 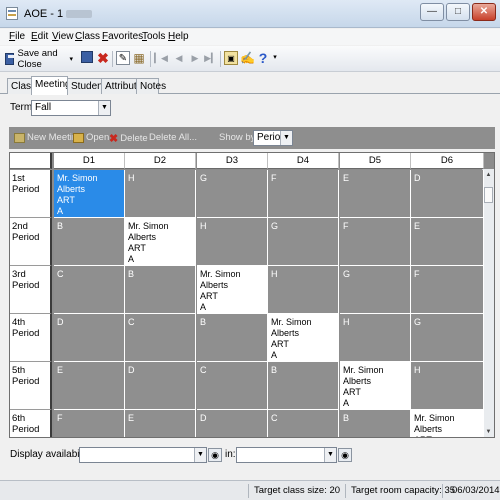 What do you see at coordinates (211, 58) in the screenshot?
I see `last-record-icon: ▶▎` at bounding box center [211, 58].